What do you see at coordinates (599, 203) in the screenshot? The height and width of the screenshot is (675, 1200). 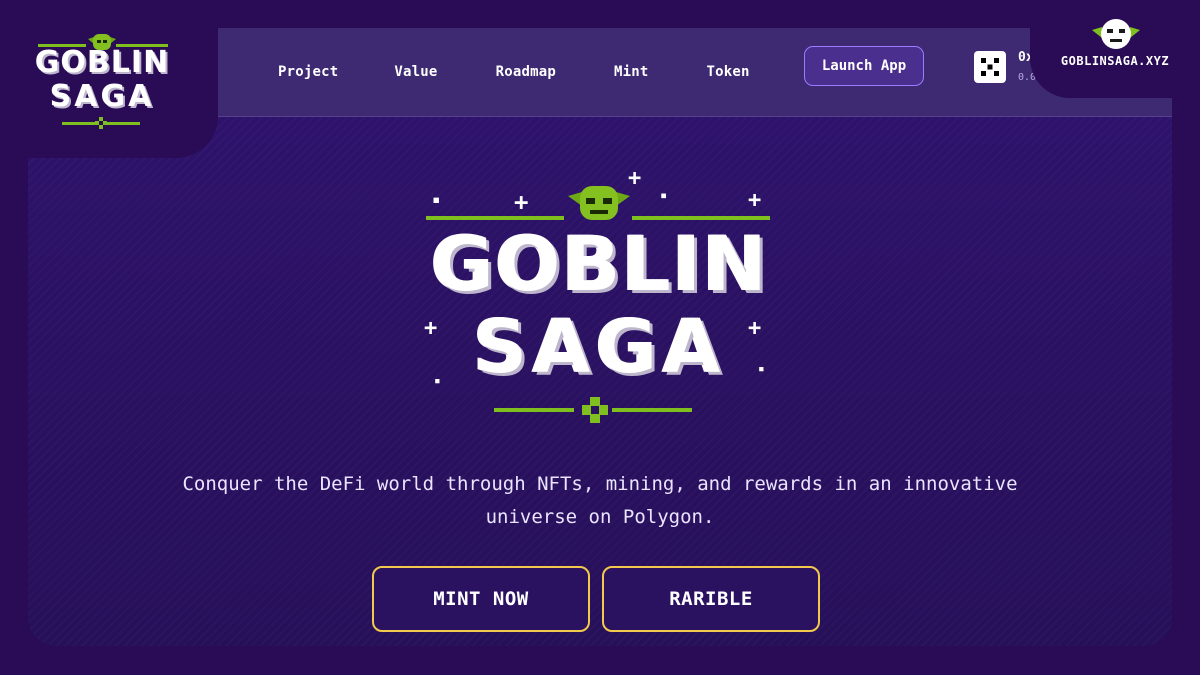 I see `goblin-head-icon` at bounding box center [599, 203].